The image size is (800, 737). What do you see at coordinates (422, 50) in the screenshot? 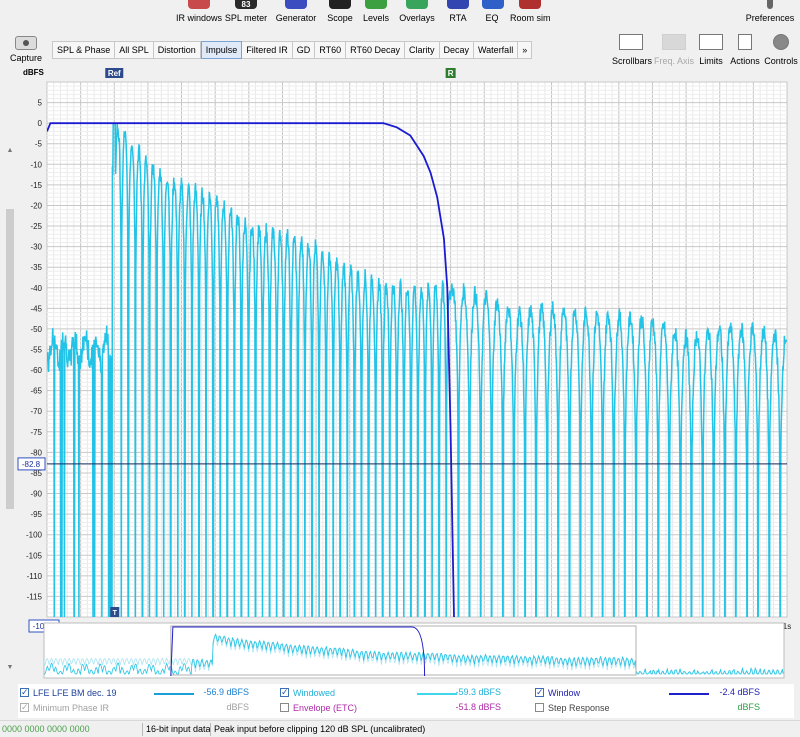
I see `tab-clarity: Clarity` at bounding box center [422, 50].